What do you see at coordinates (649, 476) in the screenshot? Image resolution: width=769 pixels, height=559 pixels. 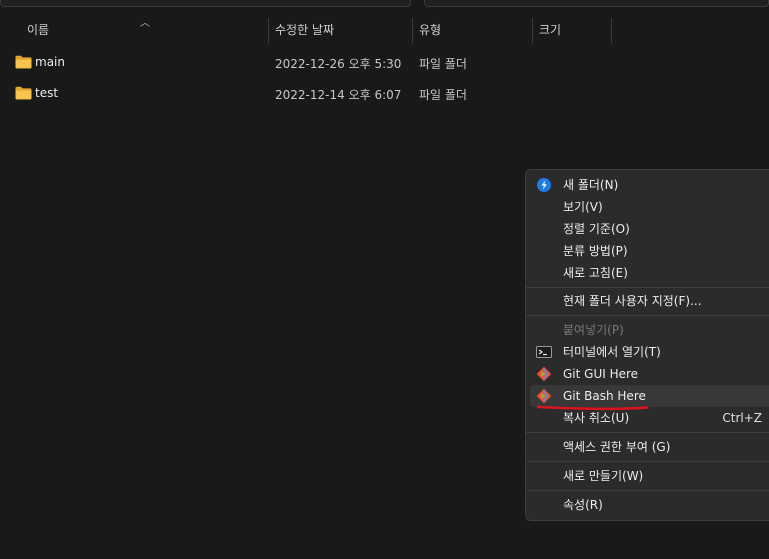 I see `menu-item-new: 새로 만들기(W) ›` at bounding box center [649, 476].